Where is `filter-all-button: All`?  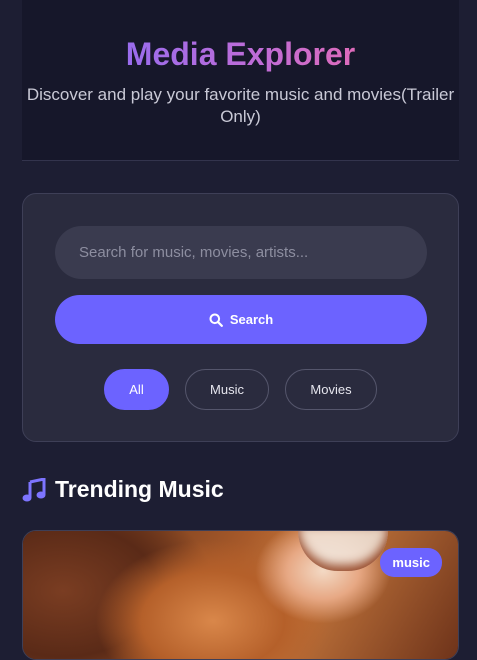
filter-all-button: All is located at coordinates (136, 389).